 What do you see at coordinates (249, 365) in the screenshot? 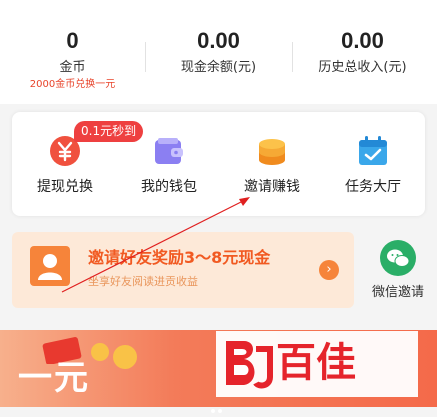
I see `baijia-logo-icon` at bounding box center [249, 365].